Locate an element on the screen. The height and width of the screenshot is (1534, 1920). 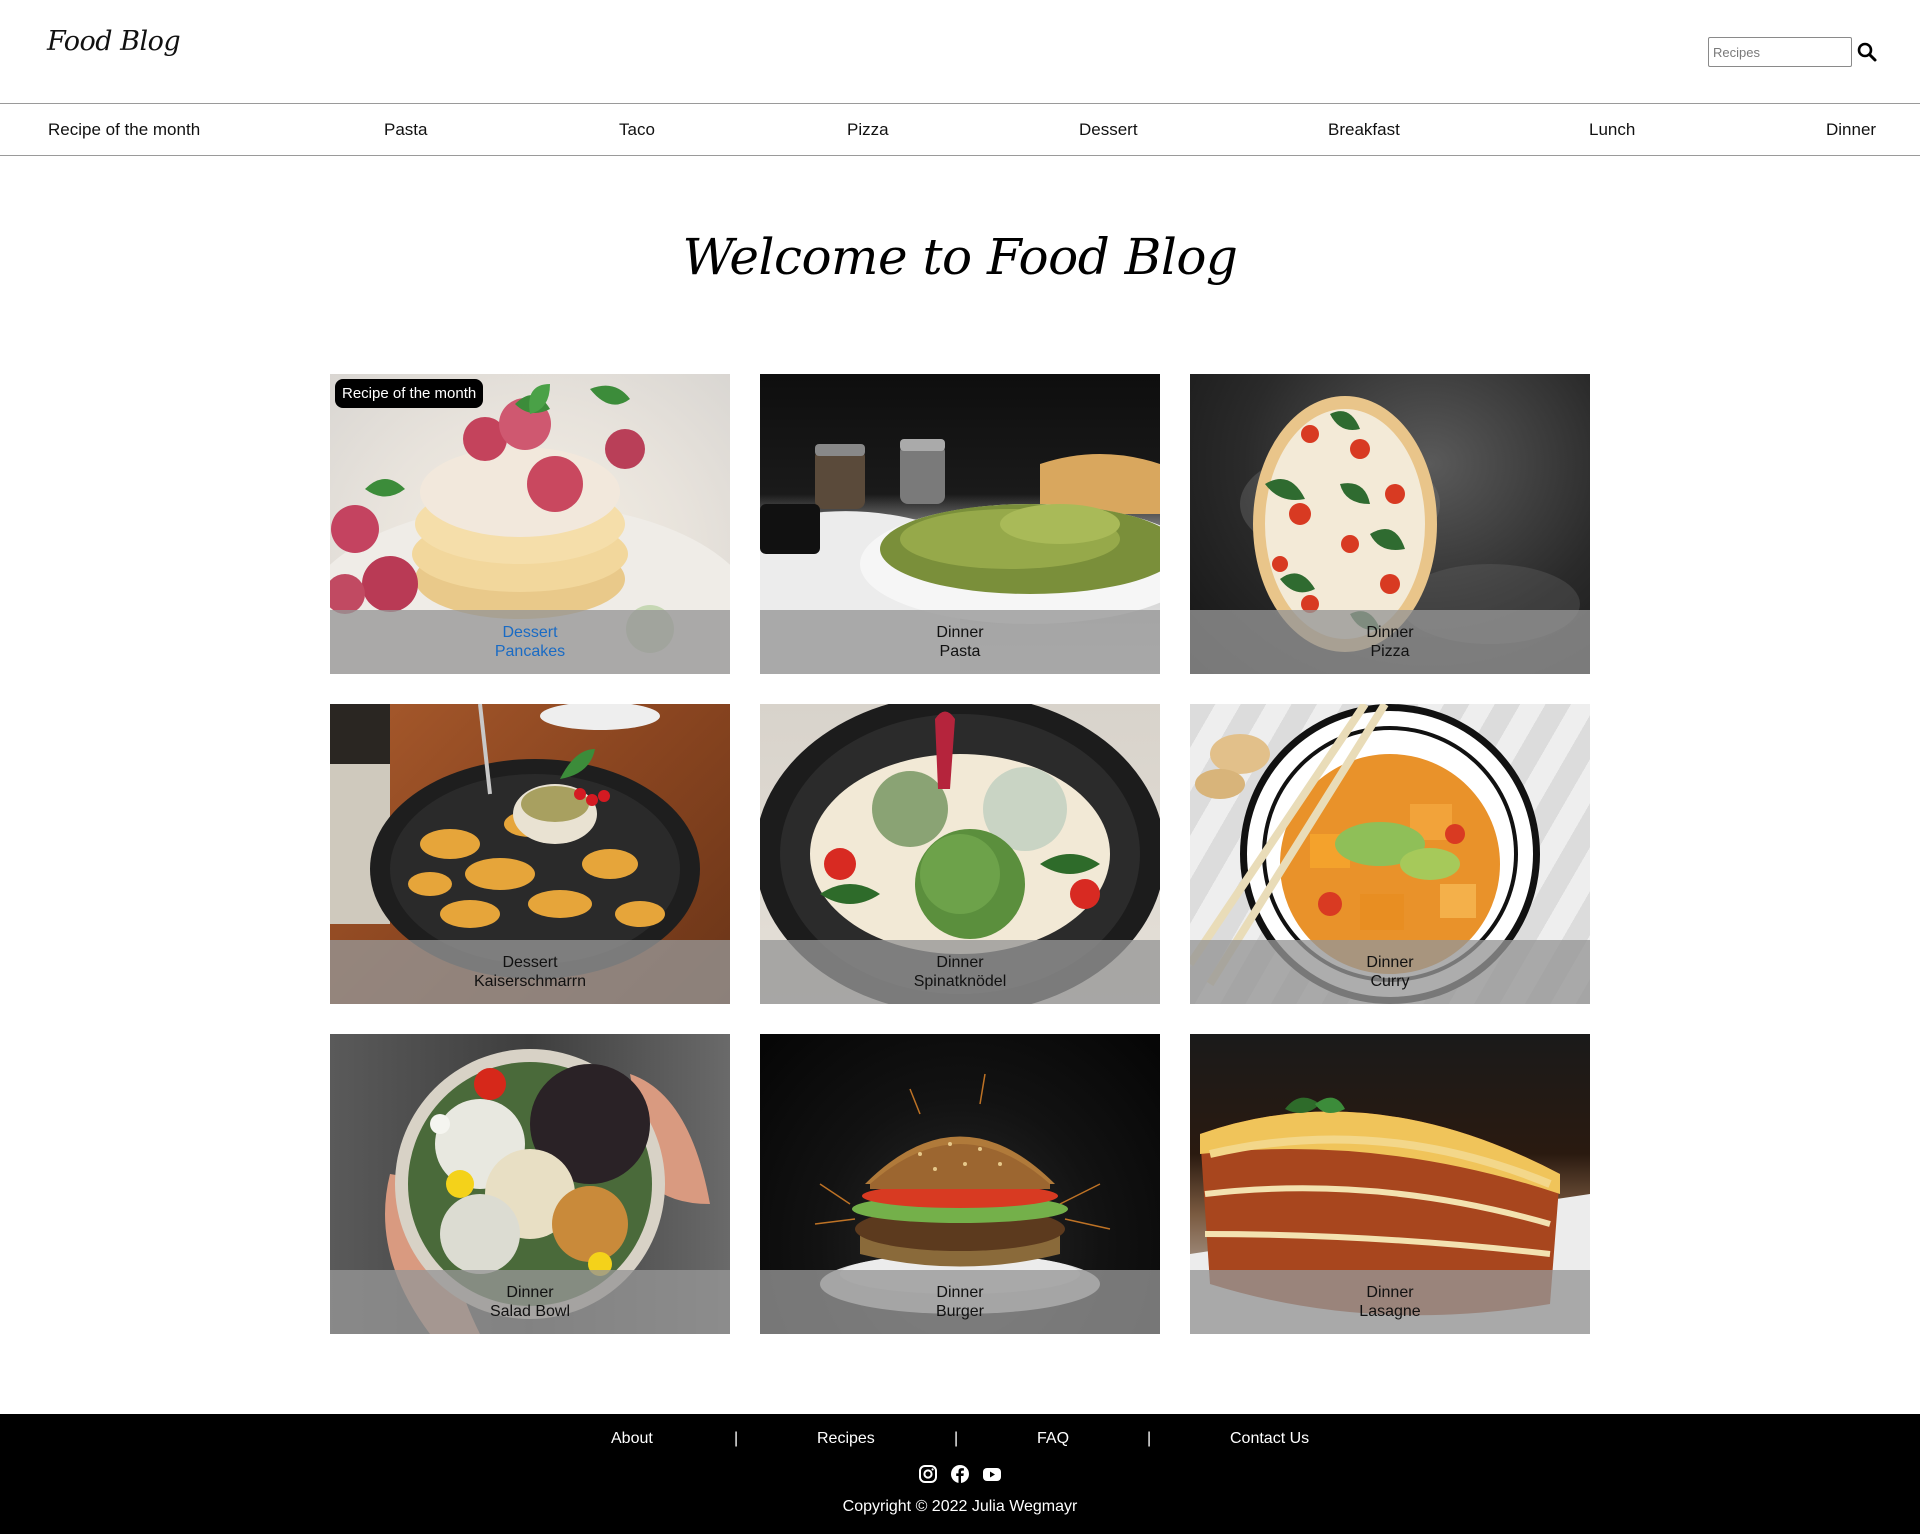
nav-item-breakfast: Breakfast is located at coordinates (1364, 130).